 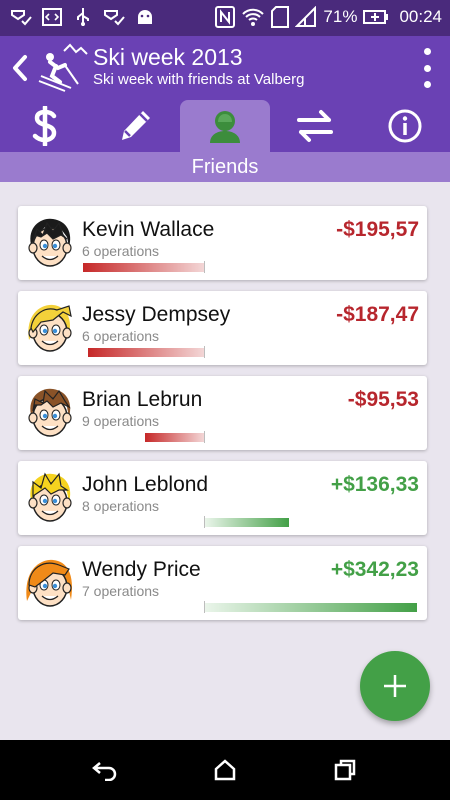 I want to click on girl-orange-hair-avatar, so click(x=49, y=583).